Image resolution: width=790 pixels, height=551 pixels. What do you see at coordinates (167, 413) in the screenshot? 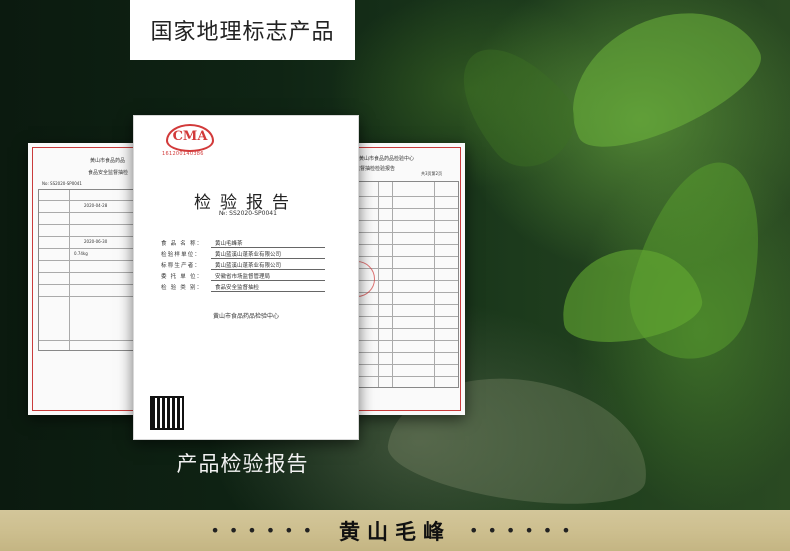
I see `qr-code-icon` at bounding box center [167, 413].